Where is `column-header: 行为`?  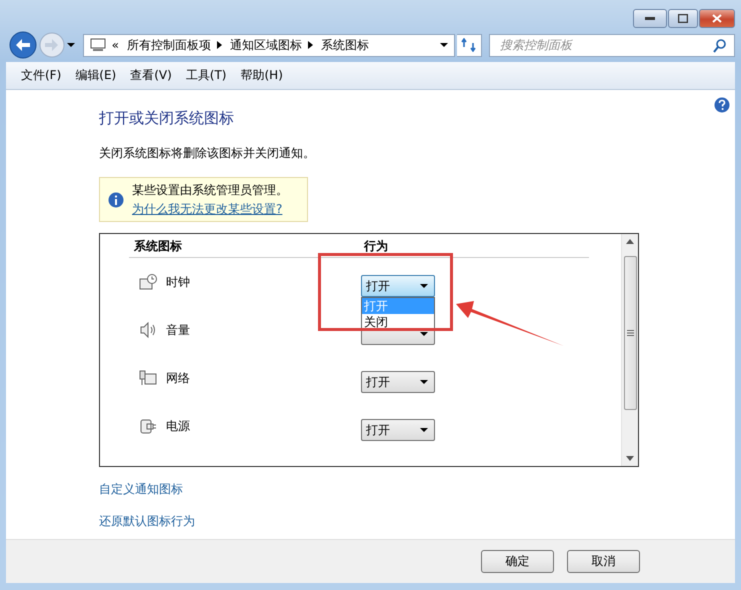
column-header: 行为 is located at coordinates (376, 246).